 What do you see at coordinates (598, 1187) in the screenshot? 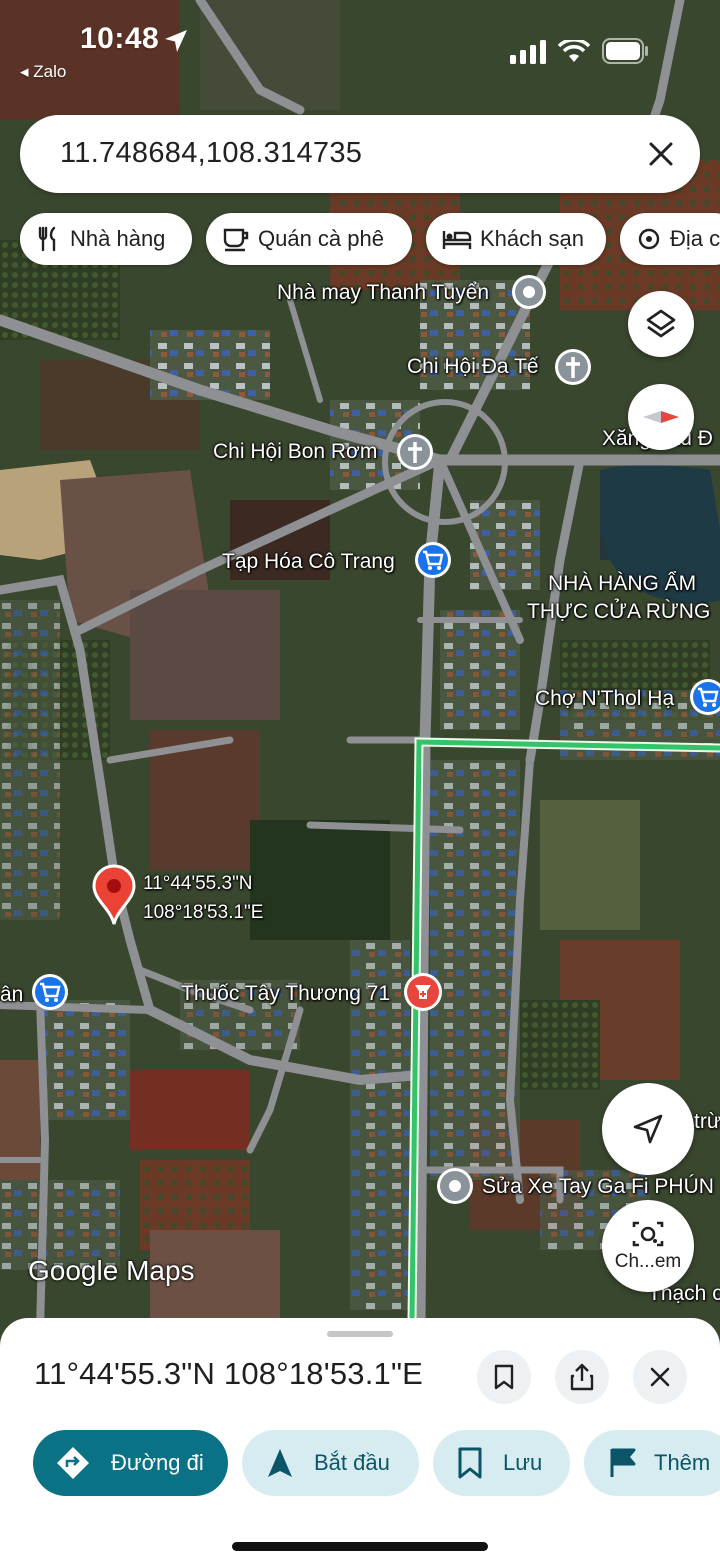
I see `place-label: Sửa Xe Tay Ga Fi PHÚN` at bounding box center [598, 1187].